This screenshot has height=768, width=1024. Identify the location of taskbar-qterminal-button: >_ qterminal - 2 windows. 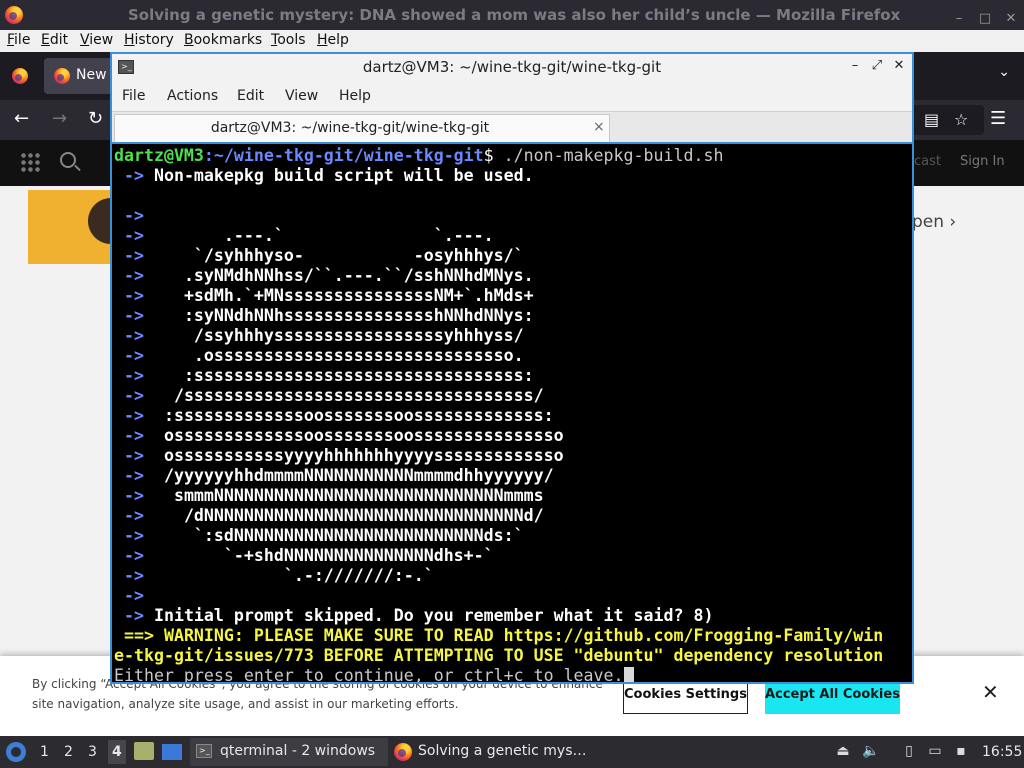
(289, 752).